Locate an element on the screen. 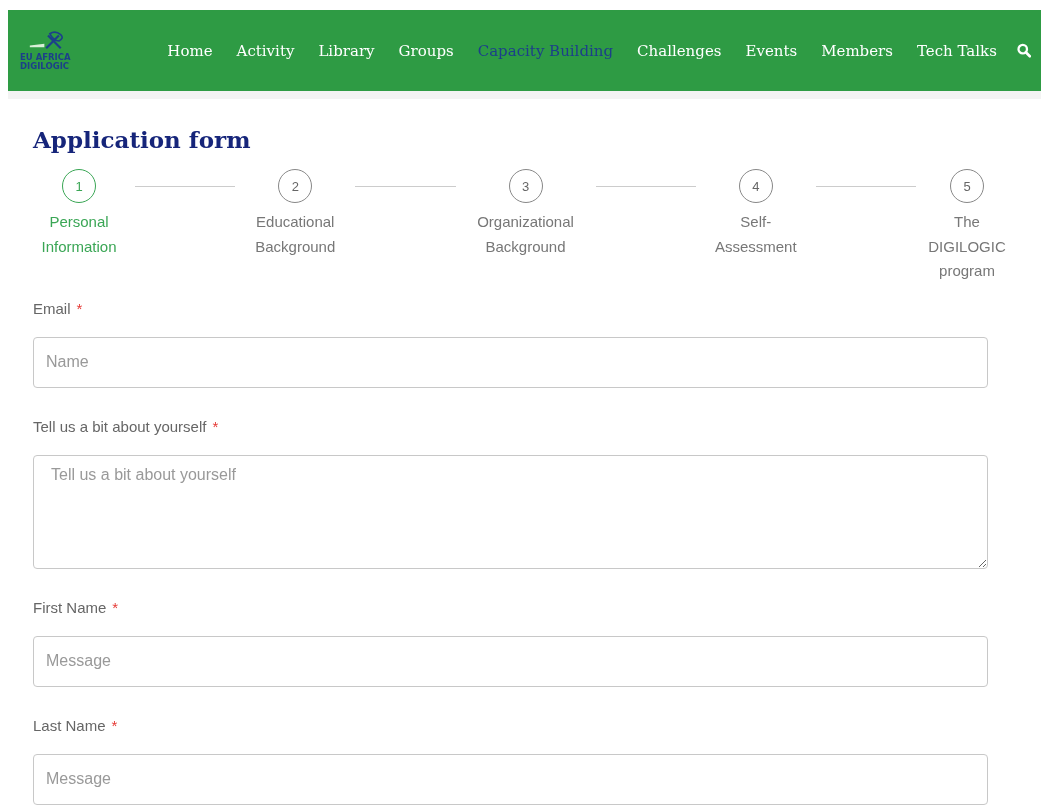 The image size is (1041, 812). nav-link: Challenges is located at coordinates (679, 50).